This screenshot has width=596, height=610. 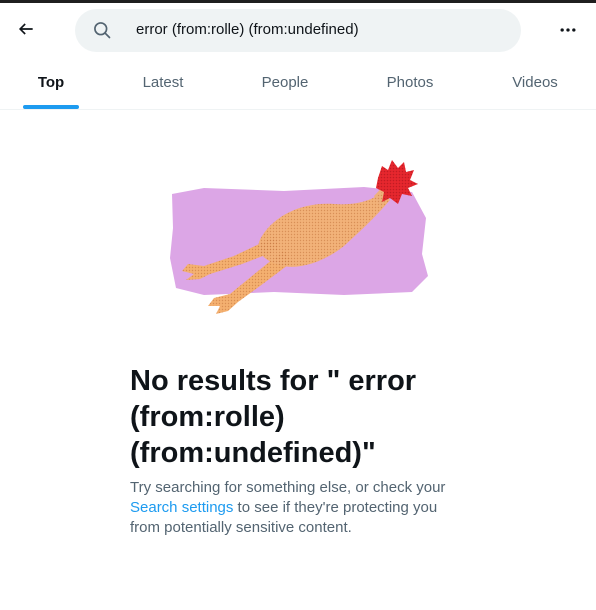 I want to click on tab-people: People, so click(x=285, y=84).